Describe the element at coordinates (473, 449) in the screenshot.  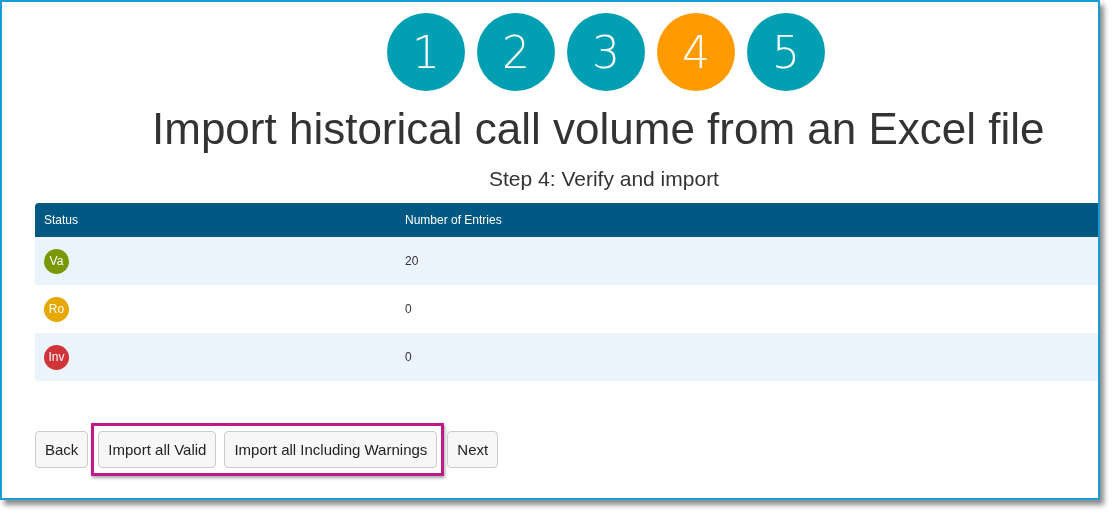
I see `button: Next` at that location.